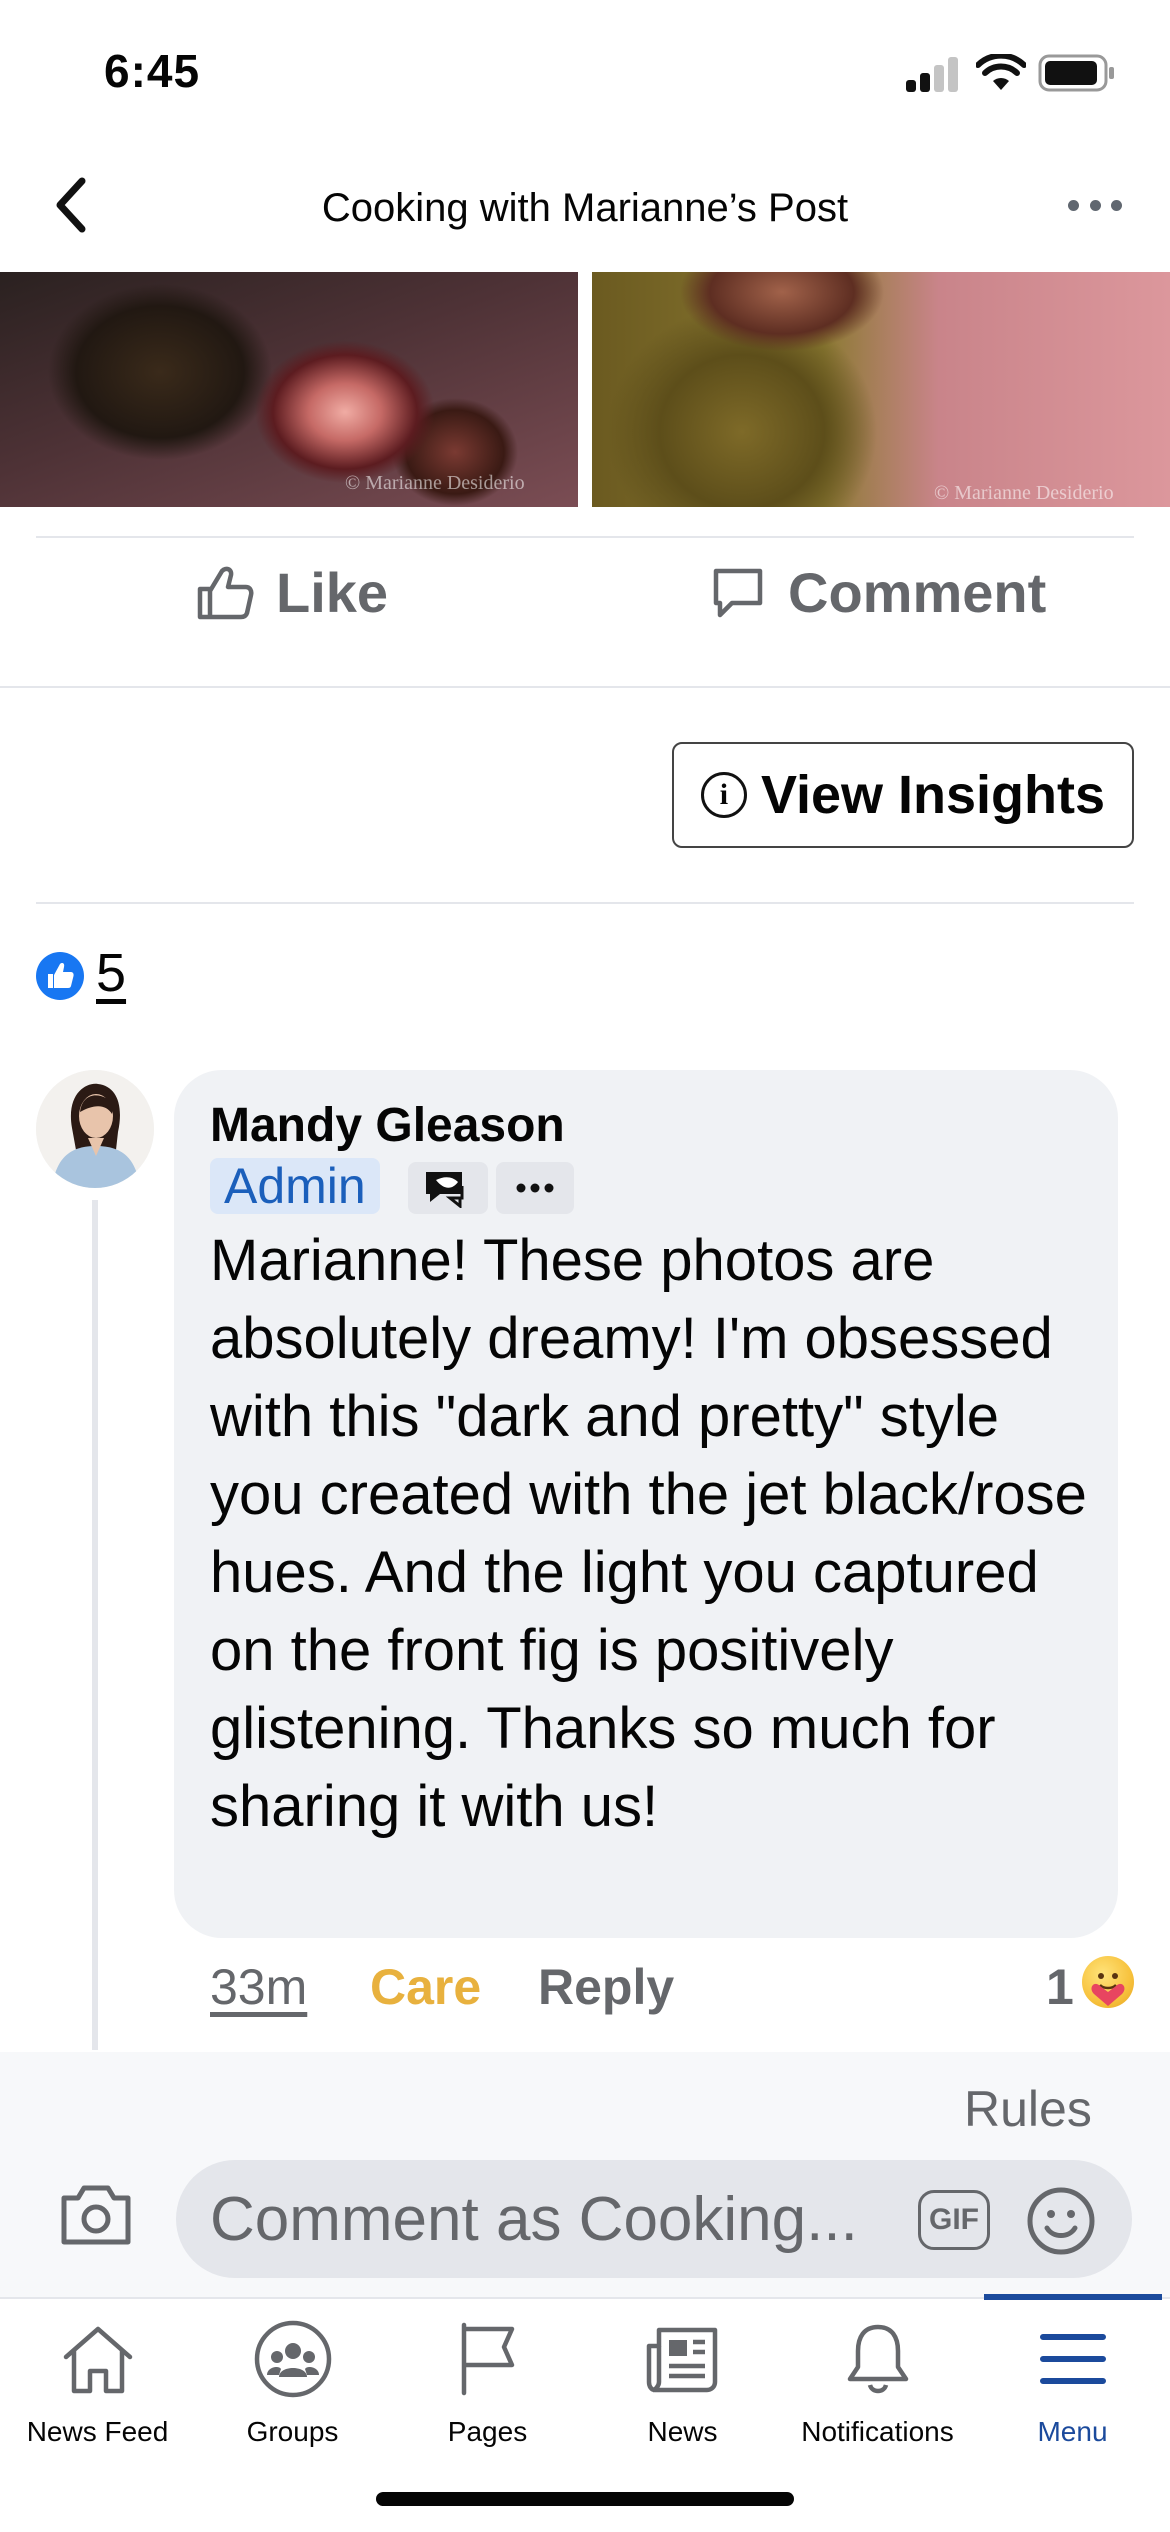  Describe the element at coordinates (387, 1125) in the screenshot. I see `comment-author: Mandy Gleason` at that location.